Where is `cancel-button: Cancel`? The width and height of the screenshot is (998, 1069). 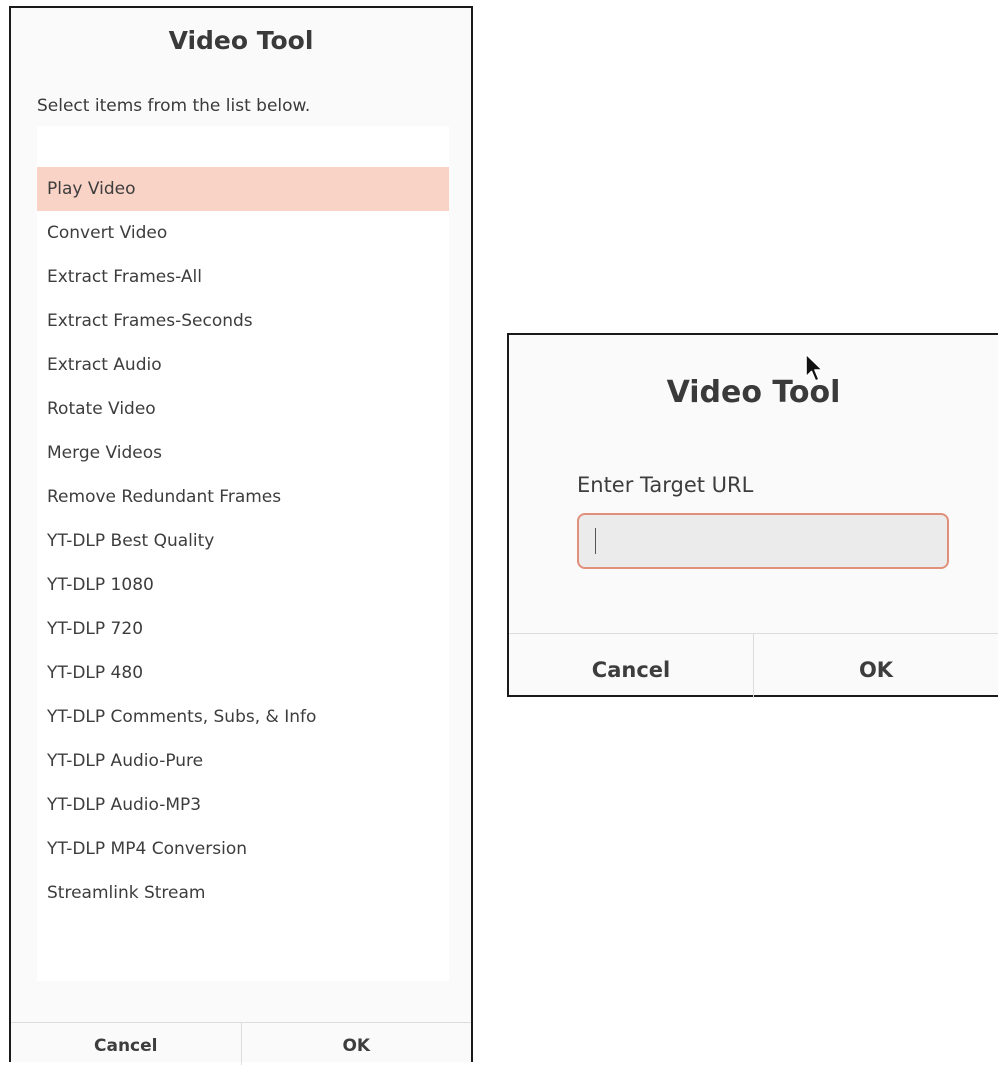 cancel-button: Cancel is located at coordinates (631, 666).